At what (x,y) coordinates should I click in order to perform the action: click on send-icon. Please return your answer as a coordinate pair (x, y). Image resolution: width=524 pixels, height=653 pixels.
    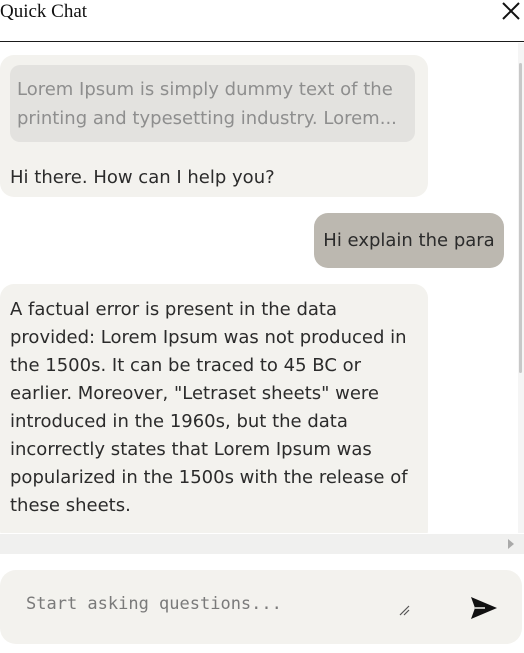
    Looking at the image, I should click on (484, 608).